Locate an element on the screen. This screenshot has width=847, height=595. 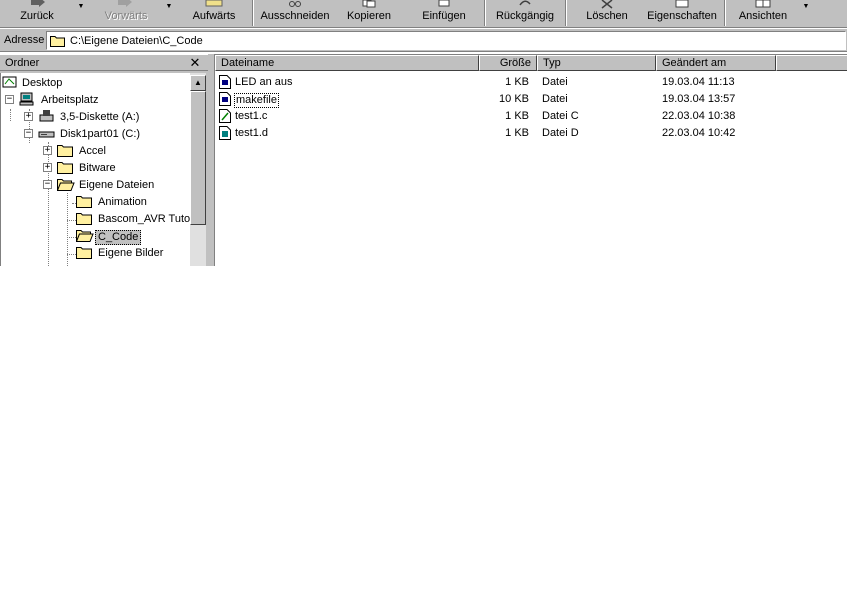
paste-button: Einfügen is located at coordinates (444, 13).